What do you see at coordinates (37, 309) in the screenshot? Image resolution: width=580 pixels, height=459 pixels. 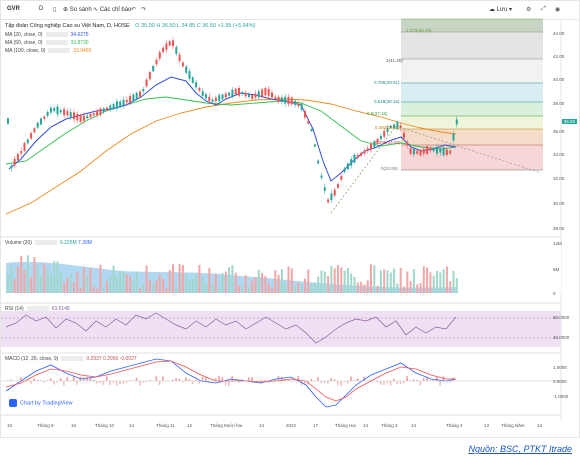 I see `rsi-legend: RSI (14) 63.5148` at bounding box center [37, 309].